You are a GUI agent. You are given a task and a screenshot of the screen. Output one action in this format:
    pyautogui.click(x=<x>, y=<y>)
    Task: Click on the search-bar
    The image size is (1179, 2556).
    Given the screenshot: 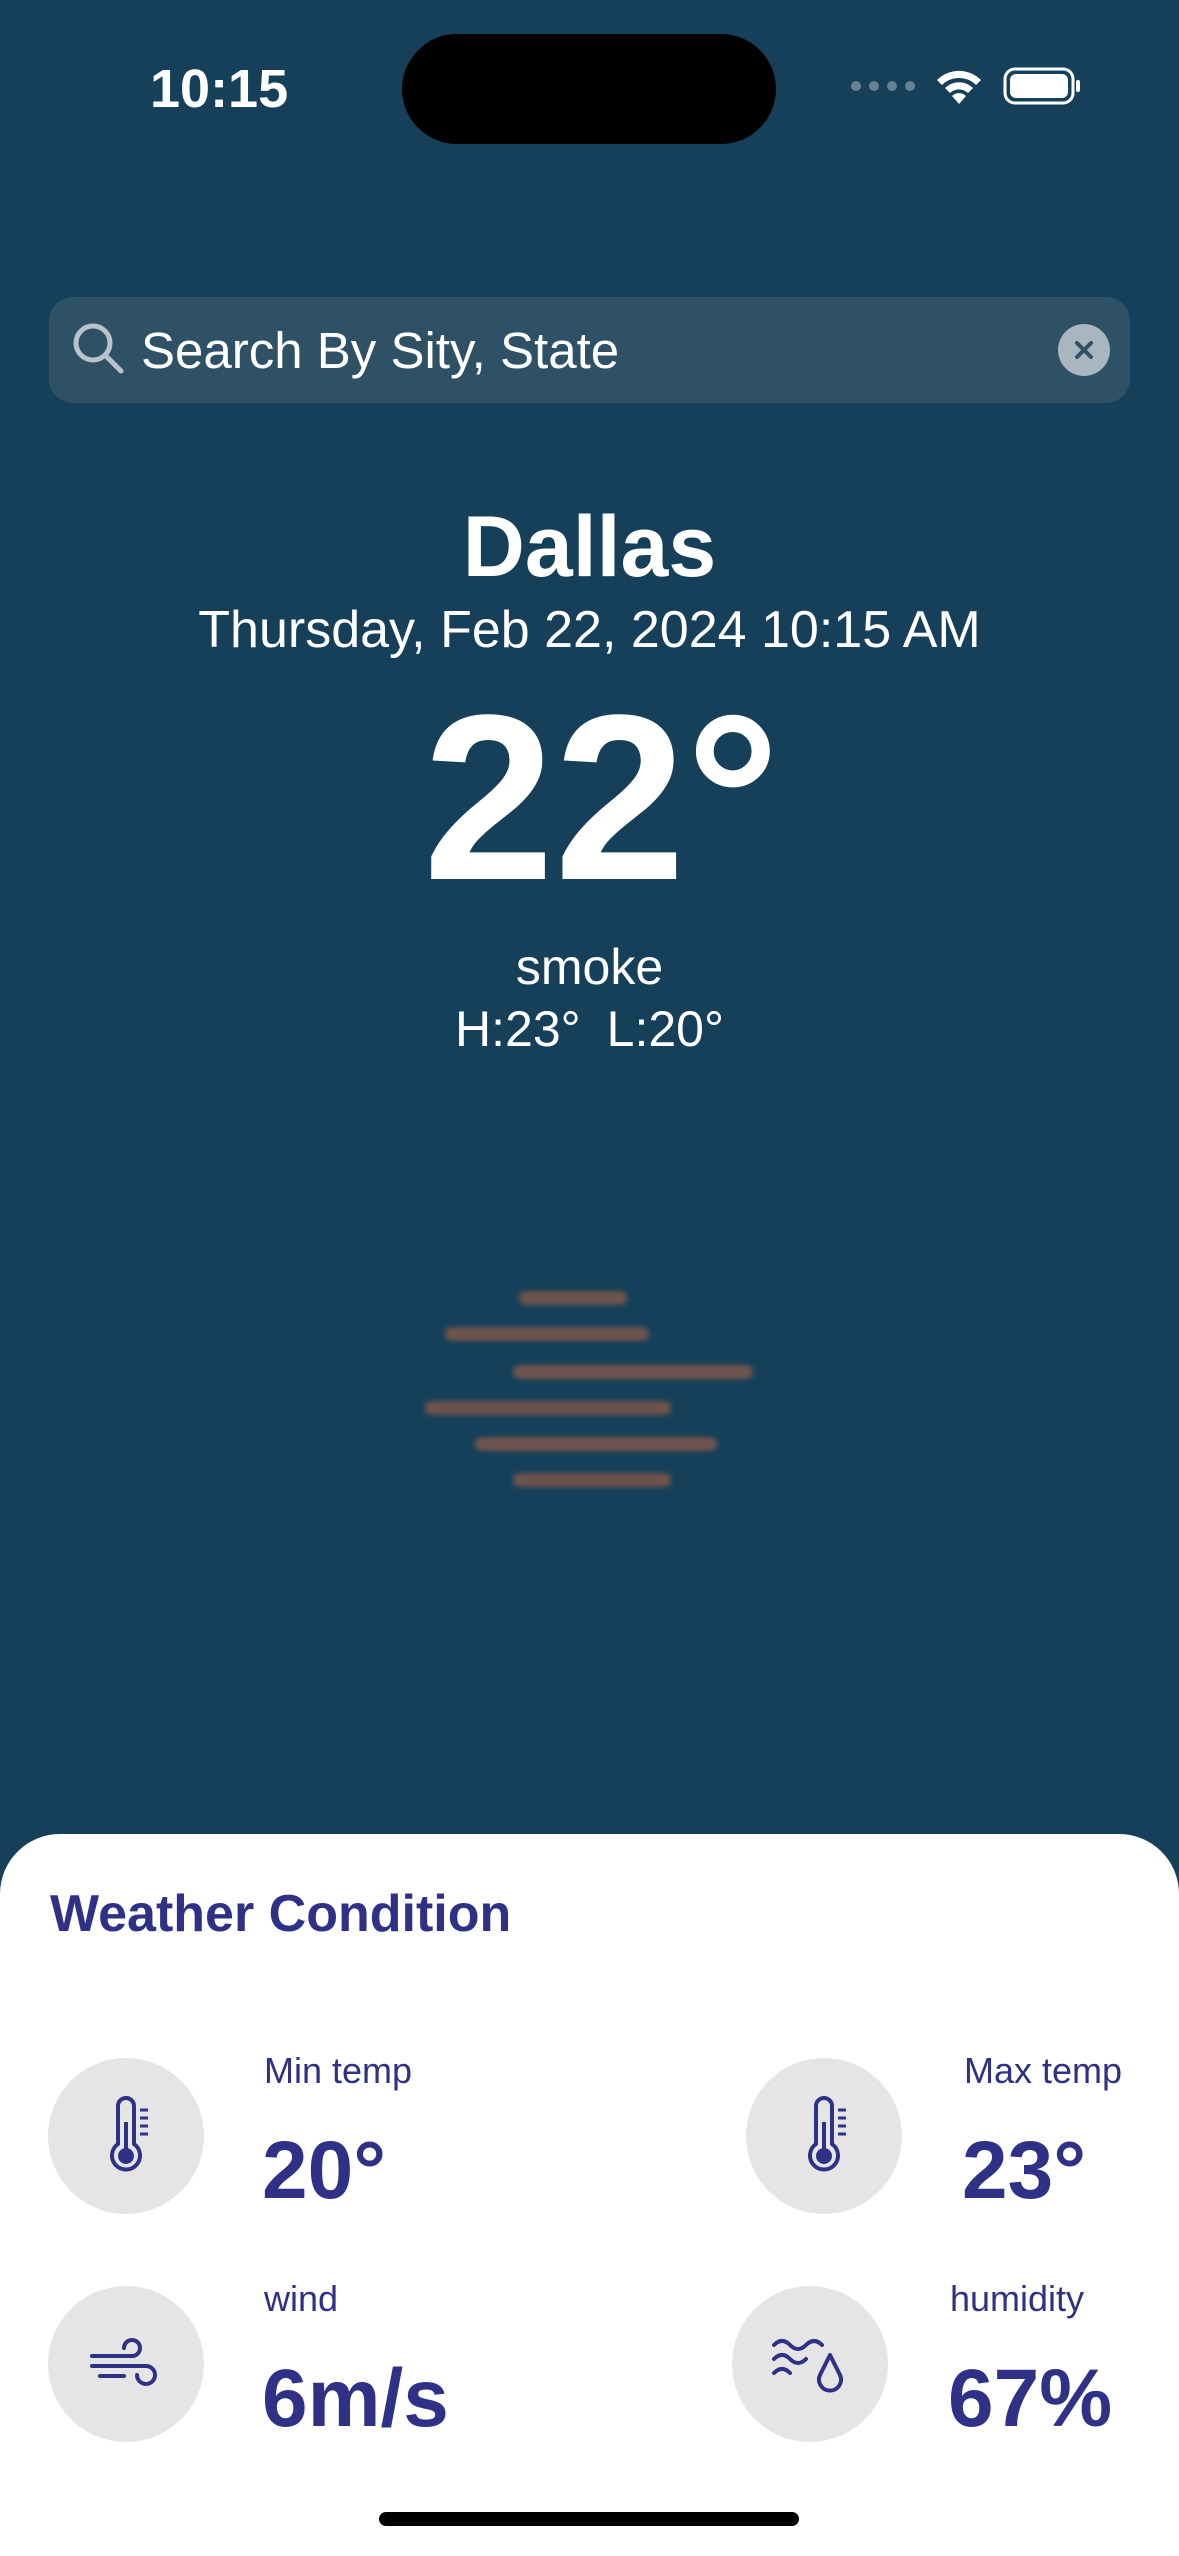 What is the action you would take?
    pyautogui.click(x=589, y=350)
    